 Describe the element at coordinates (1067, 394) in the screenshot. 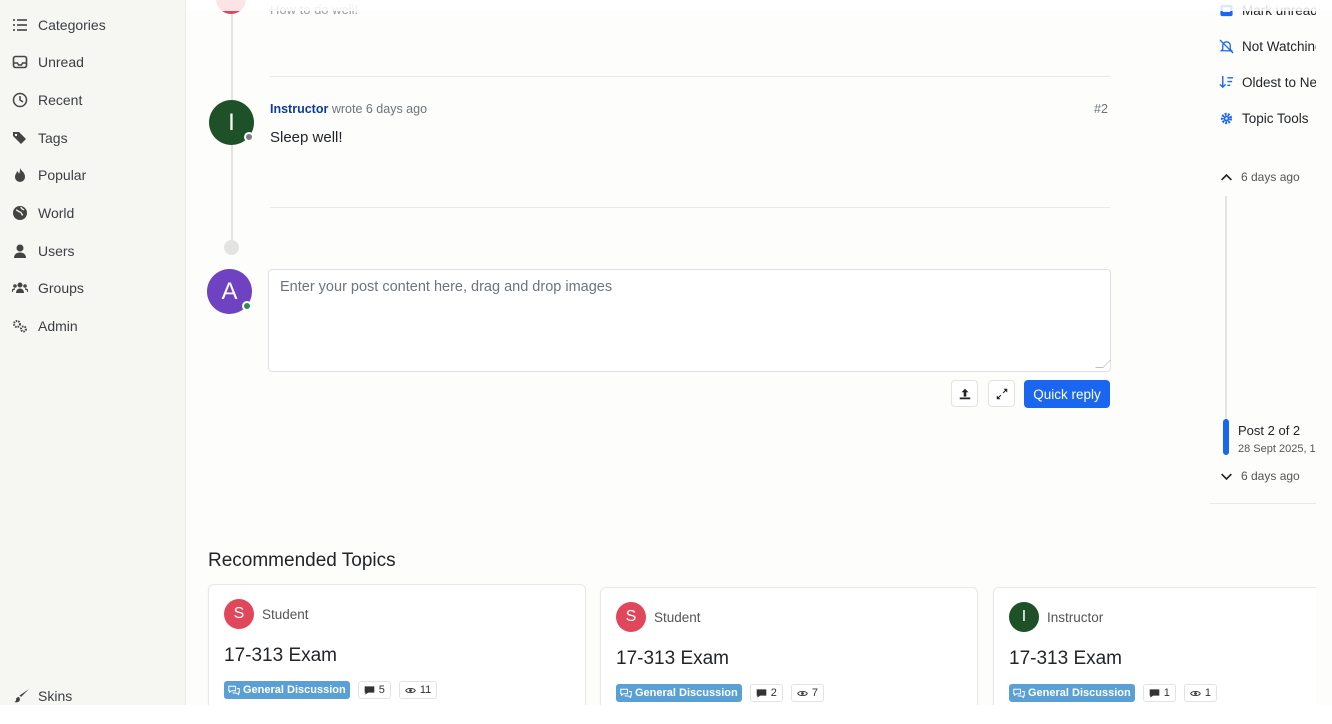

I see `quick-reply-button: Quick reply` at that location.